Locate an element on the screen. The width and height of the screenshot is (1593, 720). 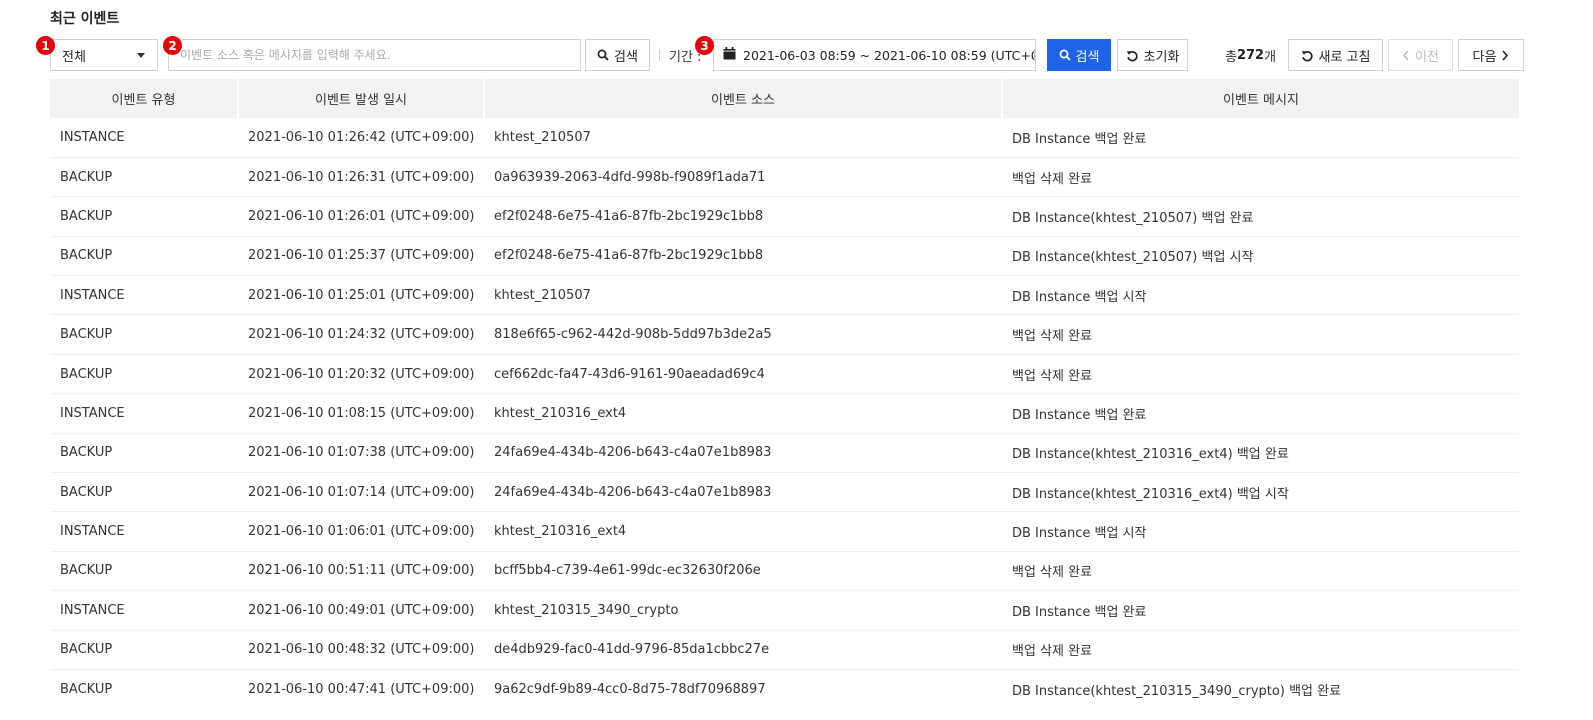
reset-icon is located at coordinates (1132, 55).